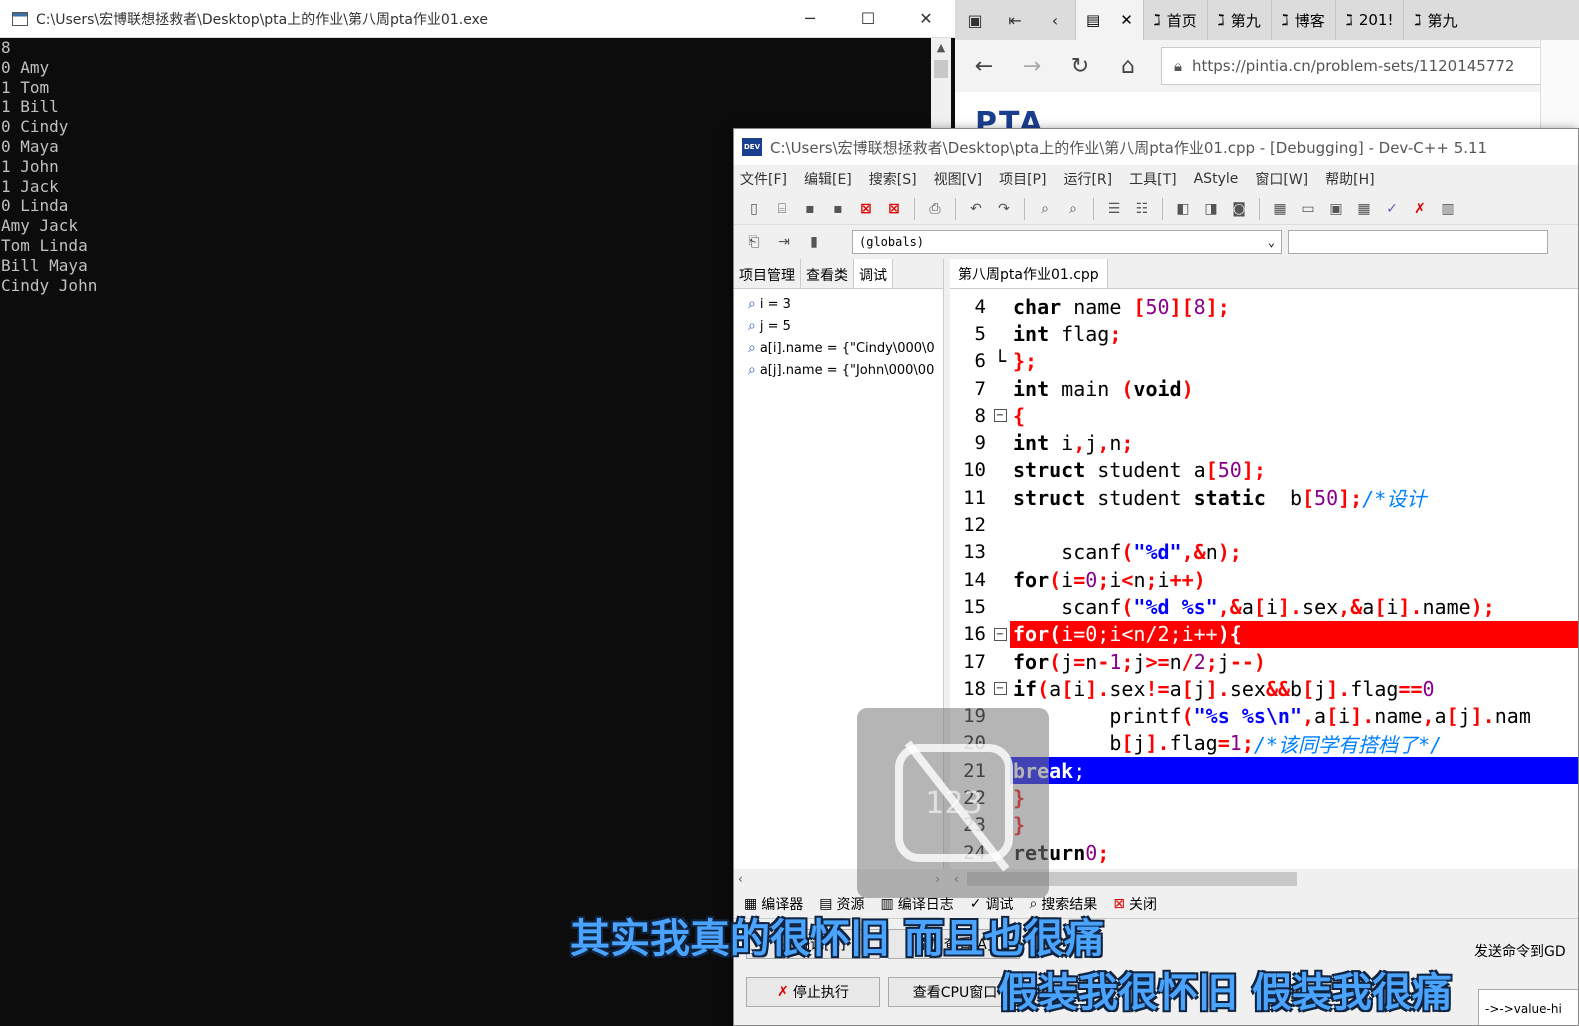  I want to click on menu-project: 项目[P], so click(1022, 179).